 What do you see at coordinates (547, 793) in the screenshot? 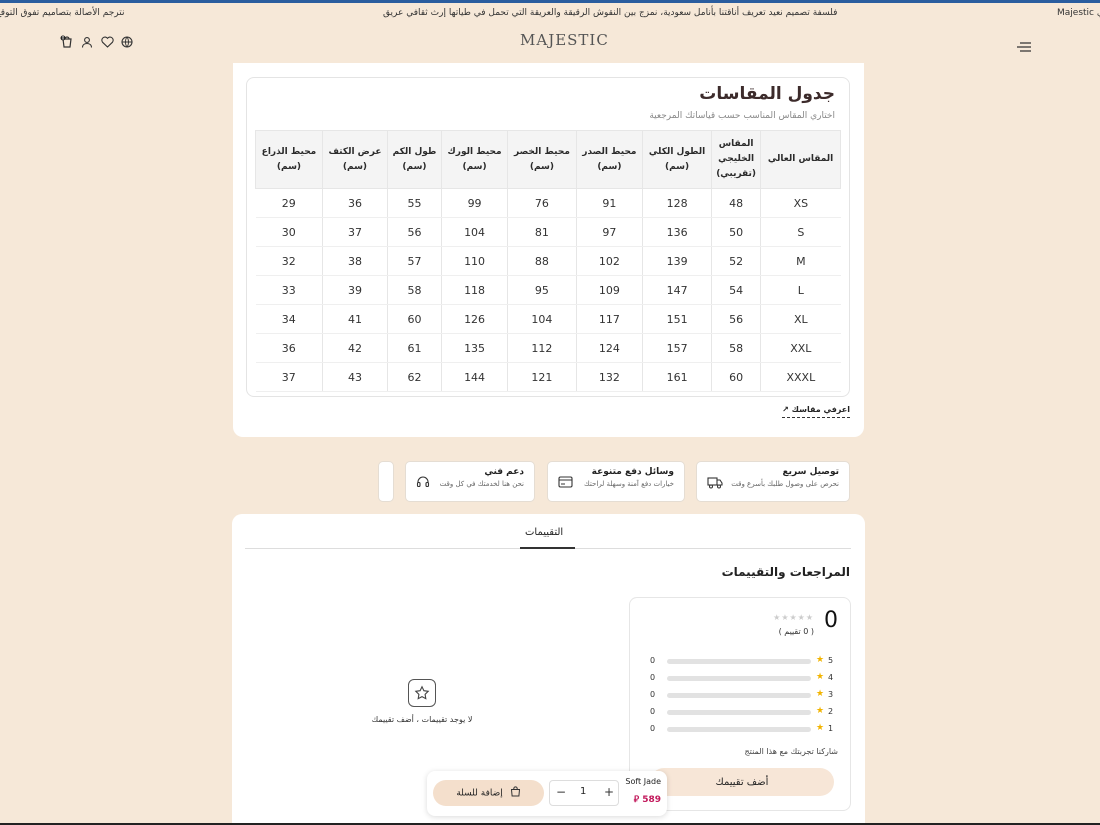
I see `sticky-cart-bar: Soft Jade 589 ⃁ − 1 + إضافة للسلة` at bounding box center [547, 793].